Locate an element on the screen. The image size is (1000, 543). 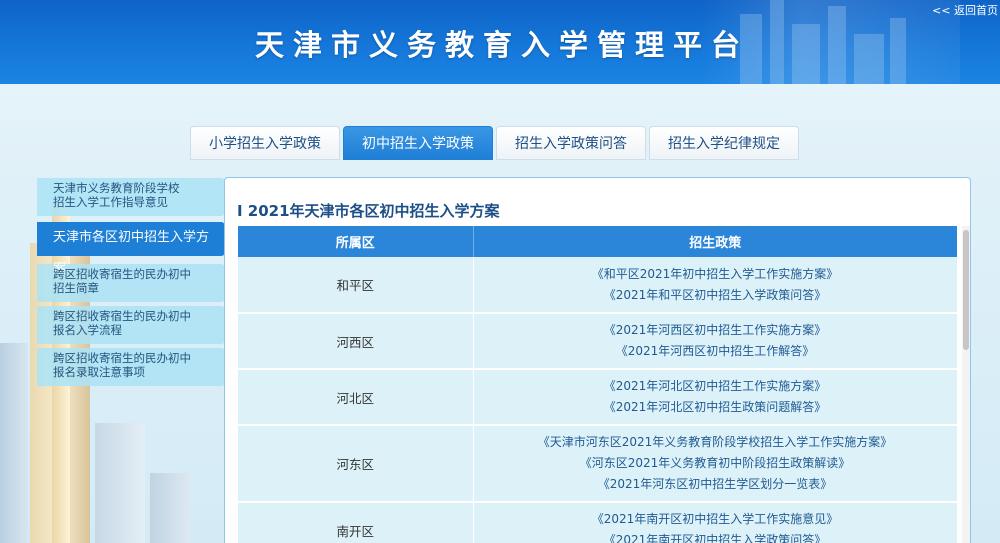
policy-link: 《2021年南开区初中招生入学工作实施意见》 is located at coordinates (715, 519).